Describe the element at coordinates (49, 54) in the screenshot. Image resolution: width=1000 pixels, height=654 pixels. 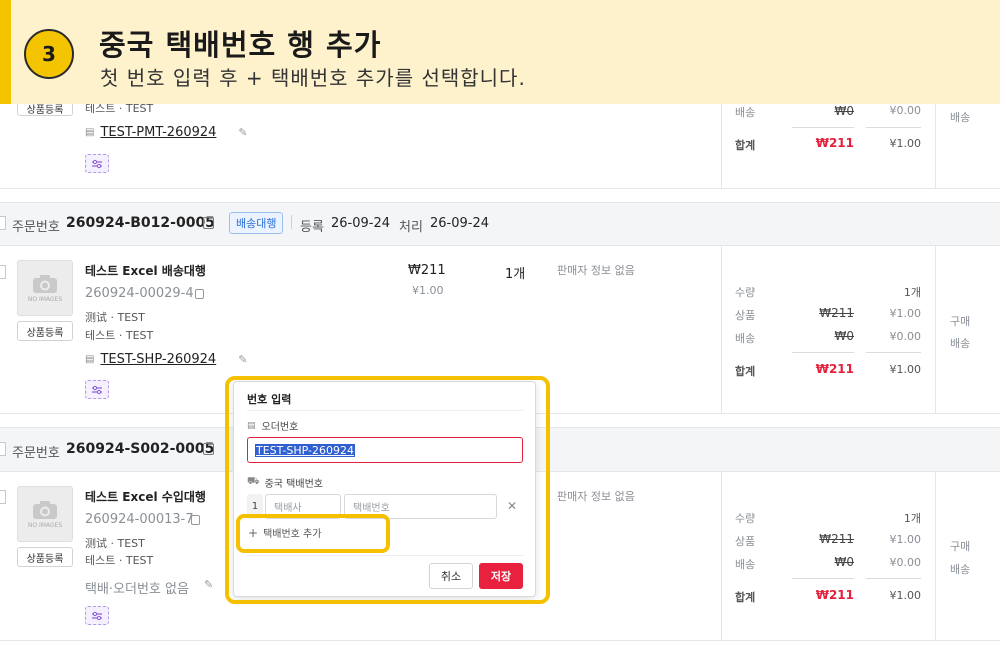
I see `step-number-badge: 3` at that location.